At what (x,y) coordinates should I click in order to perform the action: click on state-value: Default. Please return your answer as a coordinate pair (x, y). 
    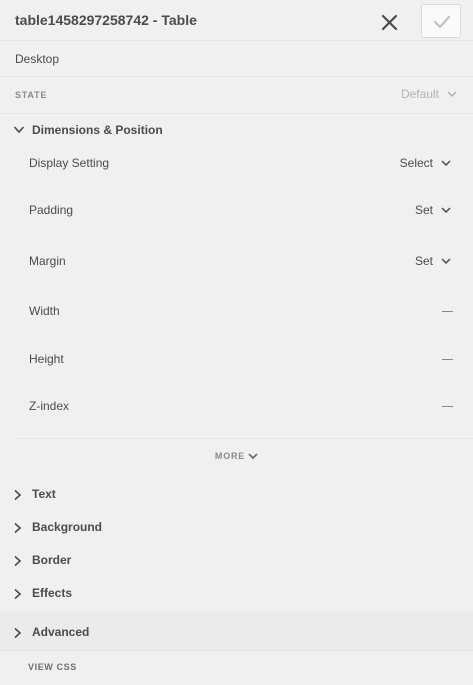
    Looking at the image, I should click on (419, 94).